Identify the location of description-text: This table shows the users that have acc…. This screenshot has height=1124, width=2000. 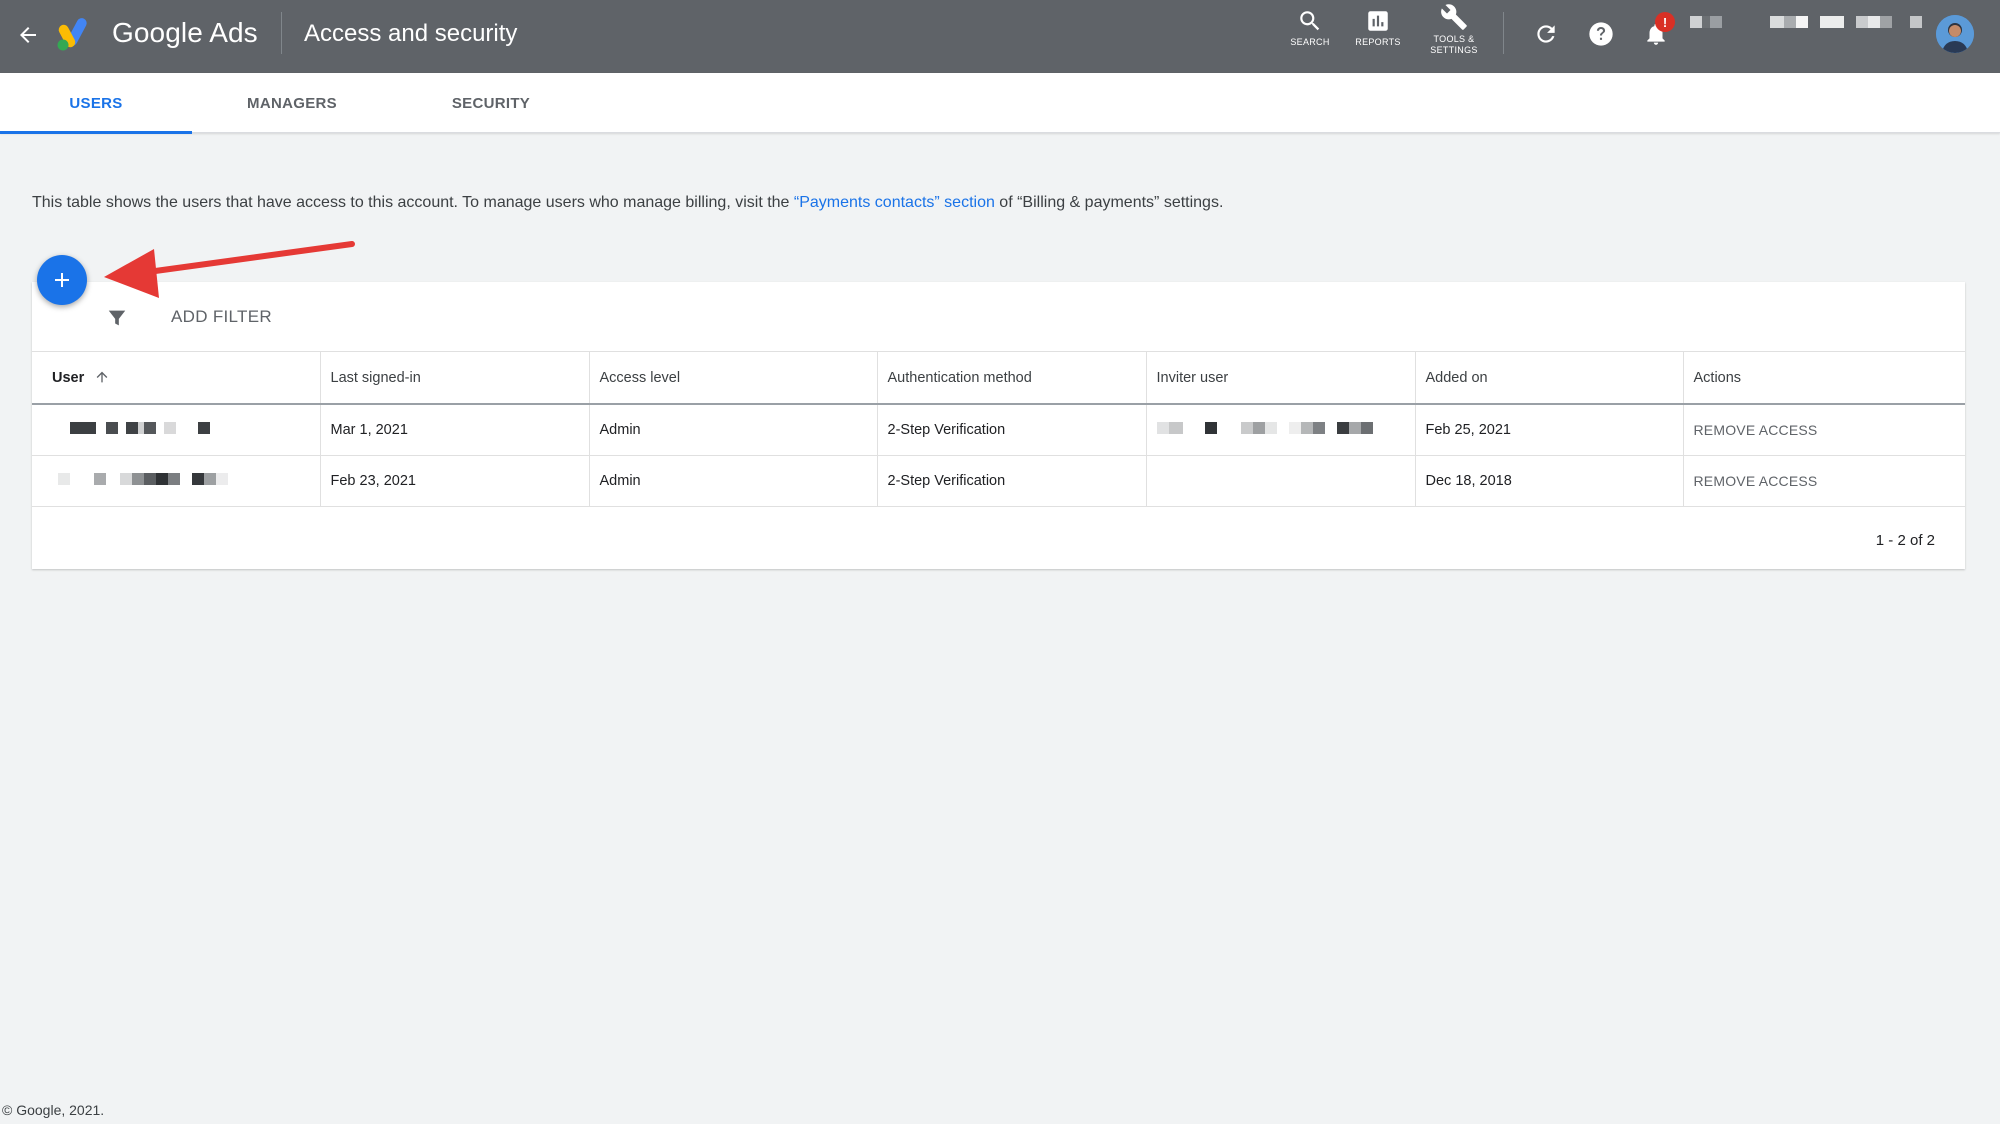
(413, 202).